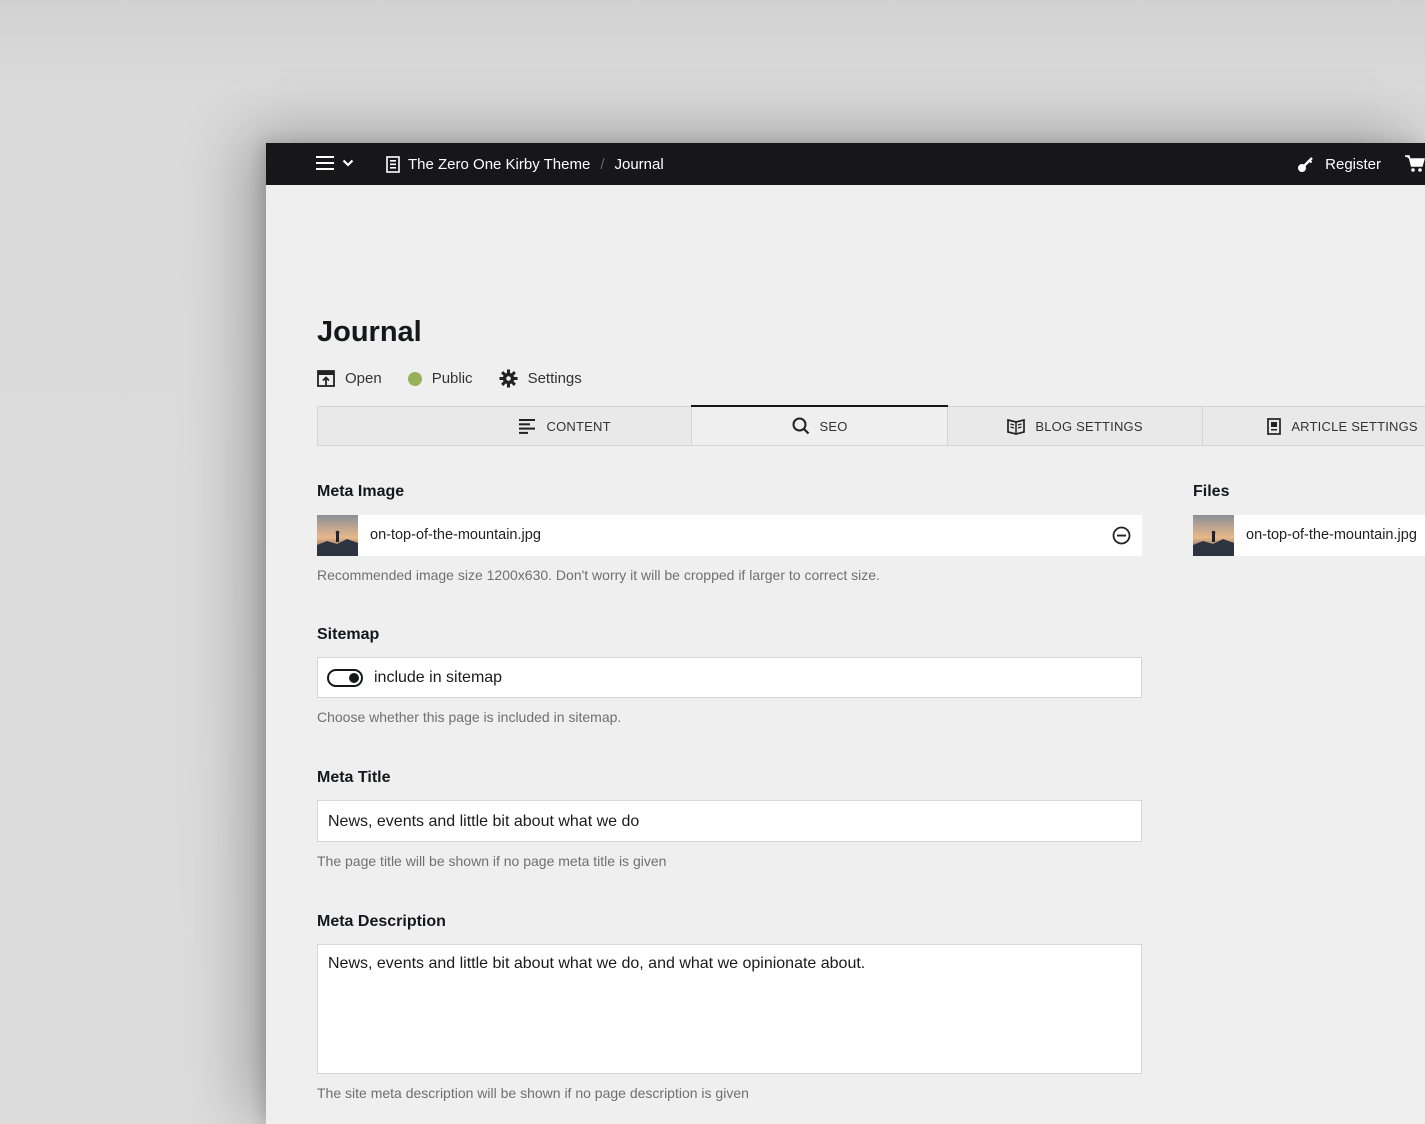 This screenshot has height=1124, width=1425. What do you see at coordinates (505, 426) in the screenshot?
I see `tab-content: CONTENT` at bounding box center [505, 426].